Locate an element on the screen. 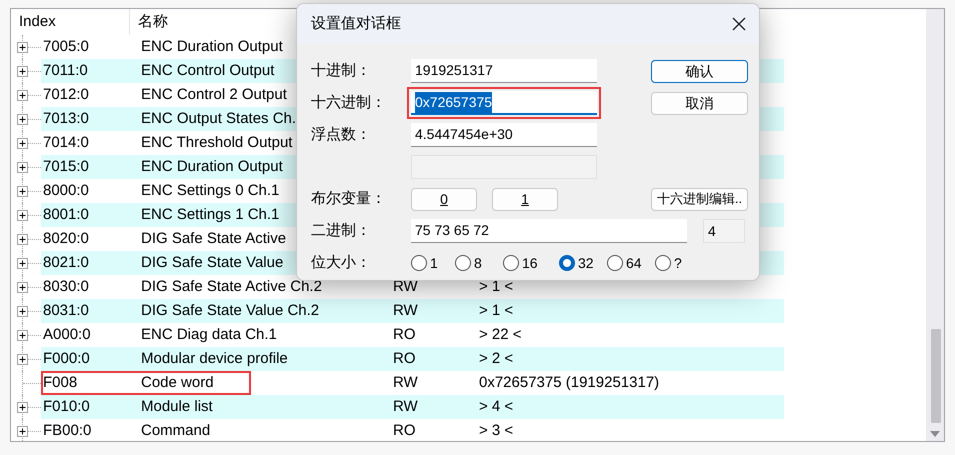 Image resolution: width=955 pixels, height=455 pixels. radio-button: ? is located at coordinates (670, 263).